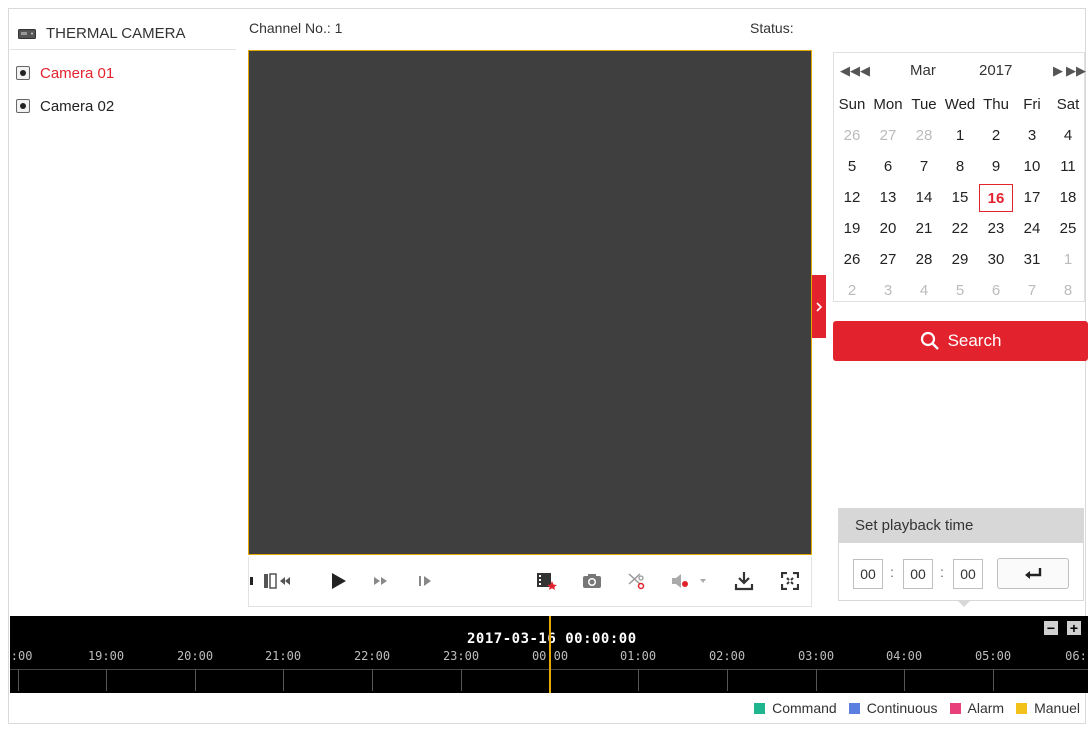  What do you see at coordinates (106, 656) in the screenshot?
I see `timeline-hour-label: 19:00` at bounding box center [106, 656].